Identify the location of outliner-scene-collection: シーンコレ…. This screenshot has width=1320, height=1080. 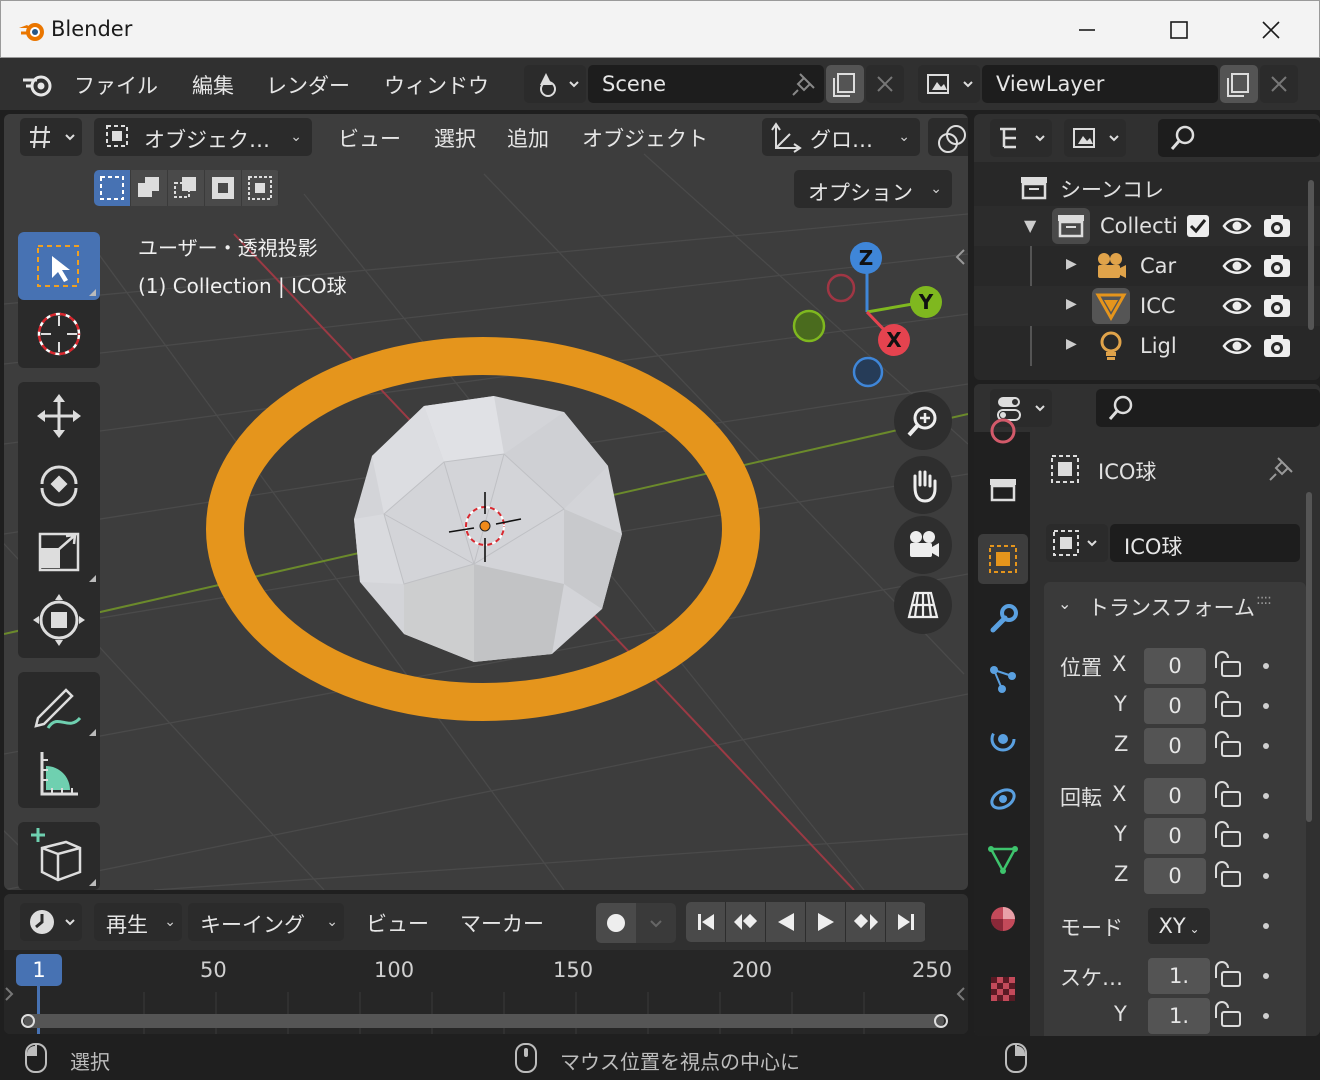
(1147, 186).